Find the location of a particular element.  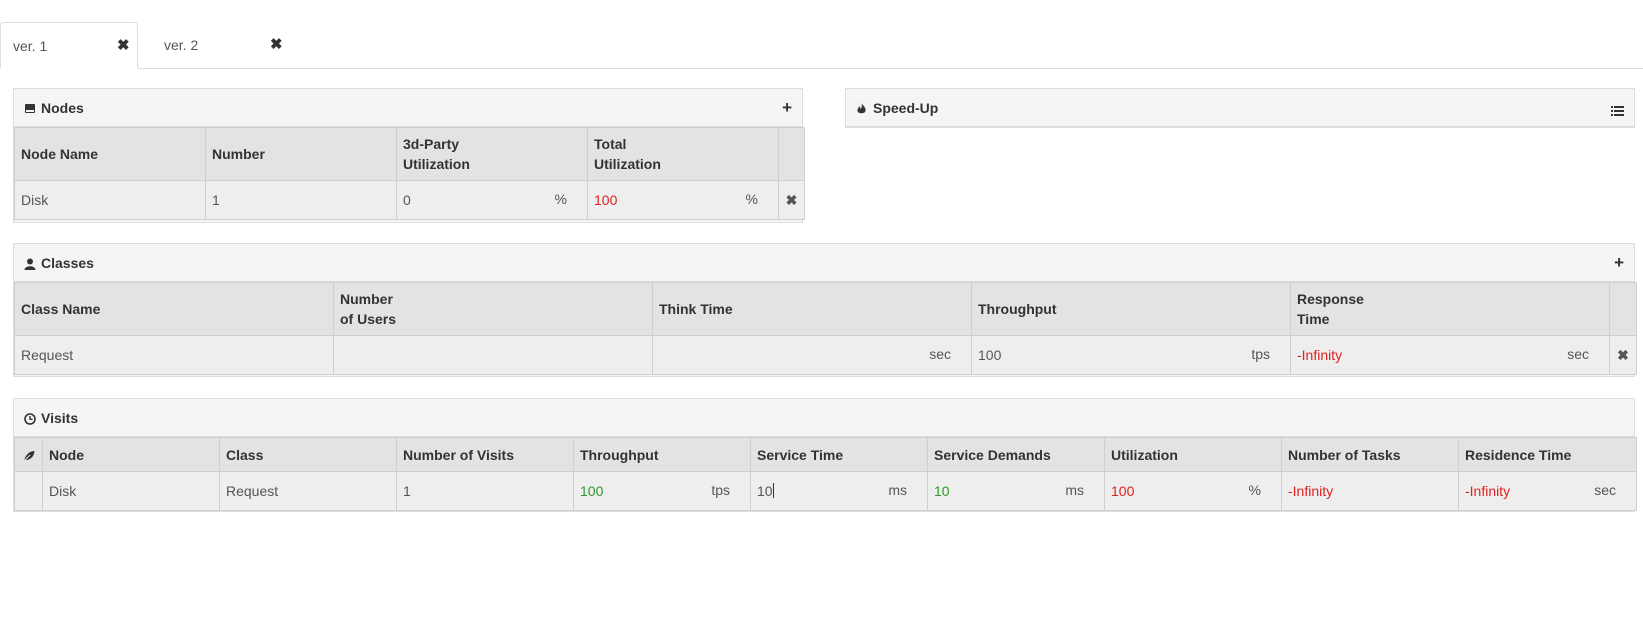

tab-ver-2: ver. 2 ✖ is located at coordinates (222, 45).